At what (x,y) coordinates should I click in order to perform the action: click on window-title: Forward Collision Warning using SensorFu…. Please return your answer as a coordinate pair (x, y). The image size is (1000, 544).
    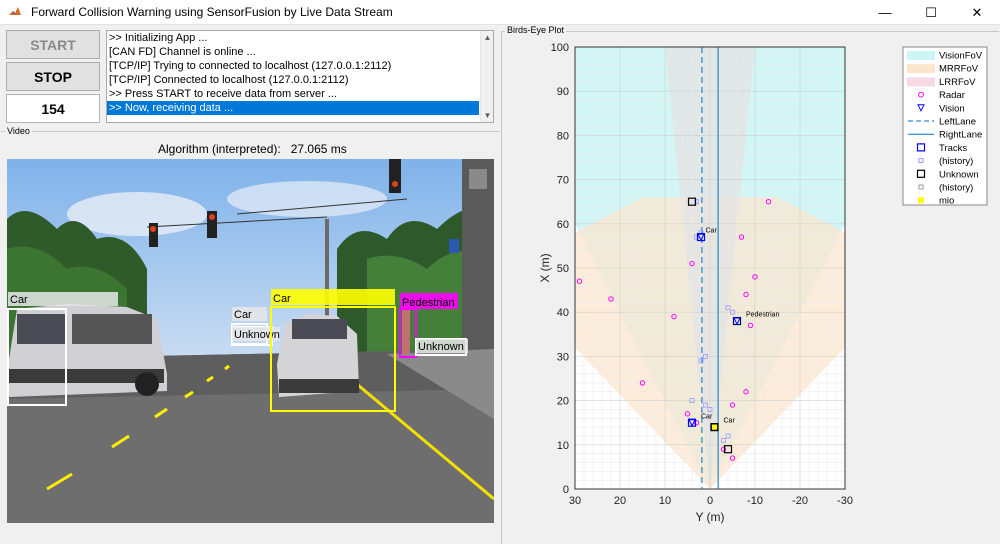
    Looking at the image, I should click on (212, 12).